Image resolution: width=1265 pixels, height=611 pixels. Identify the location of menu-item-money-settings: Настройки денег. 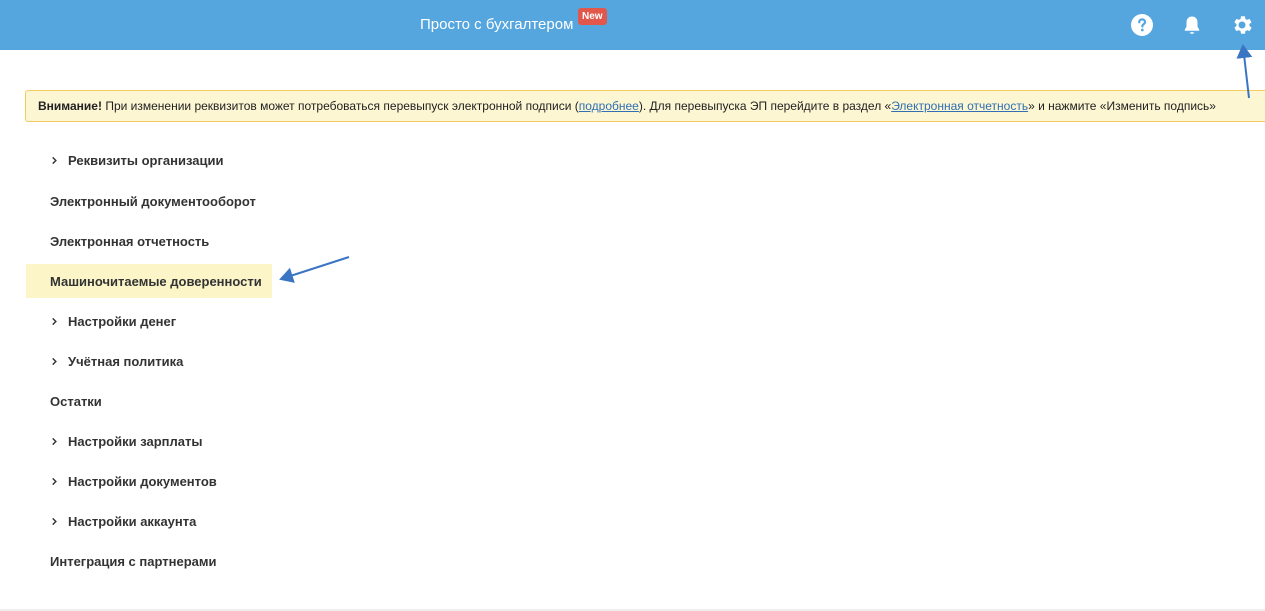
(176, 321).